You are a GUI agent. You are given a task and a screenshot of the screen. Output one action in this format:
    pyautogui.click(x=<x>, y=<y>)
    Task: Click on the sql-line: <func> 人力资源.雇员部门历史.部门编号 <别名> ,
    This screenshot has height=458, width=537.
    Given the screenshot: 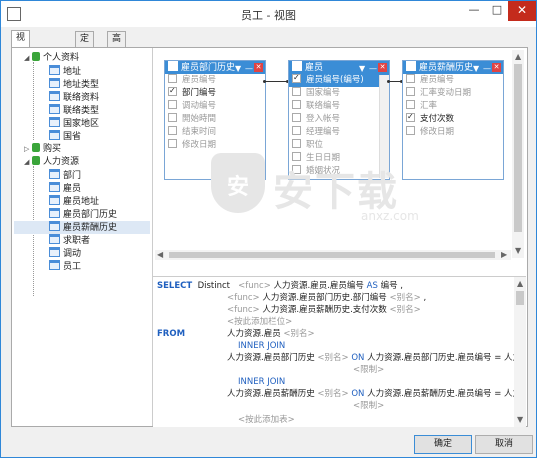 What is the action you would take?
    pyautogui.click(x=327, y=298)
    